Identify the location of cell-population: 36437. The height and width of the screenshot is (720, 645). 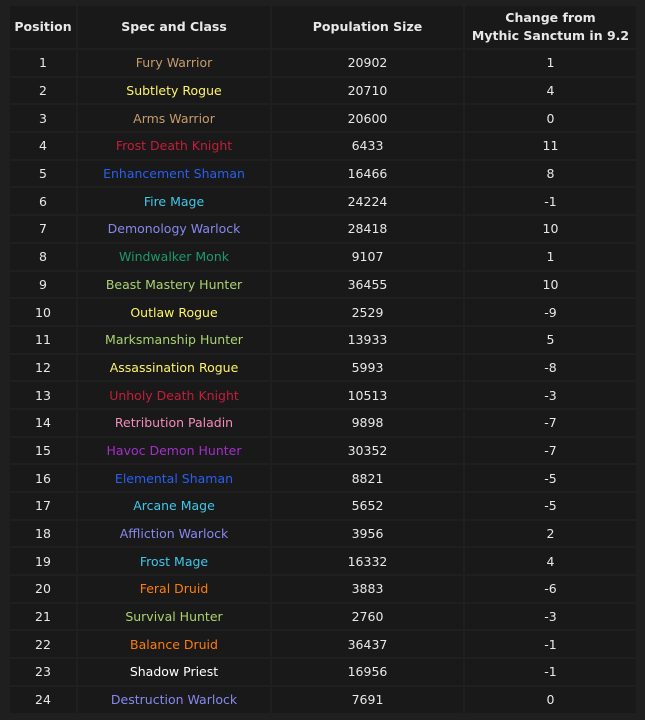
(367, 644).